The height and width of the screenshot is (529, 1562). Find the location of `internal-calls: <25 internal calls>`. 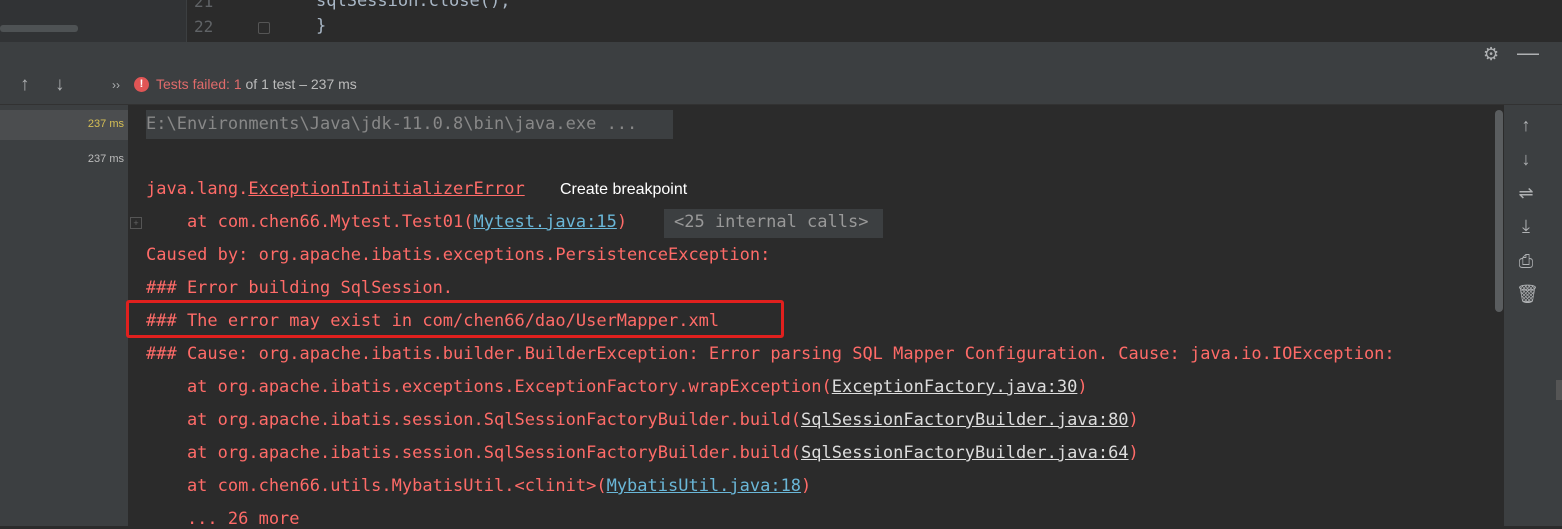

internal-calls: <25 internal calls> is located at coordinates (771, 222).